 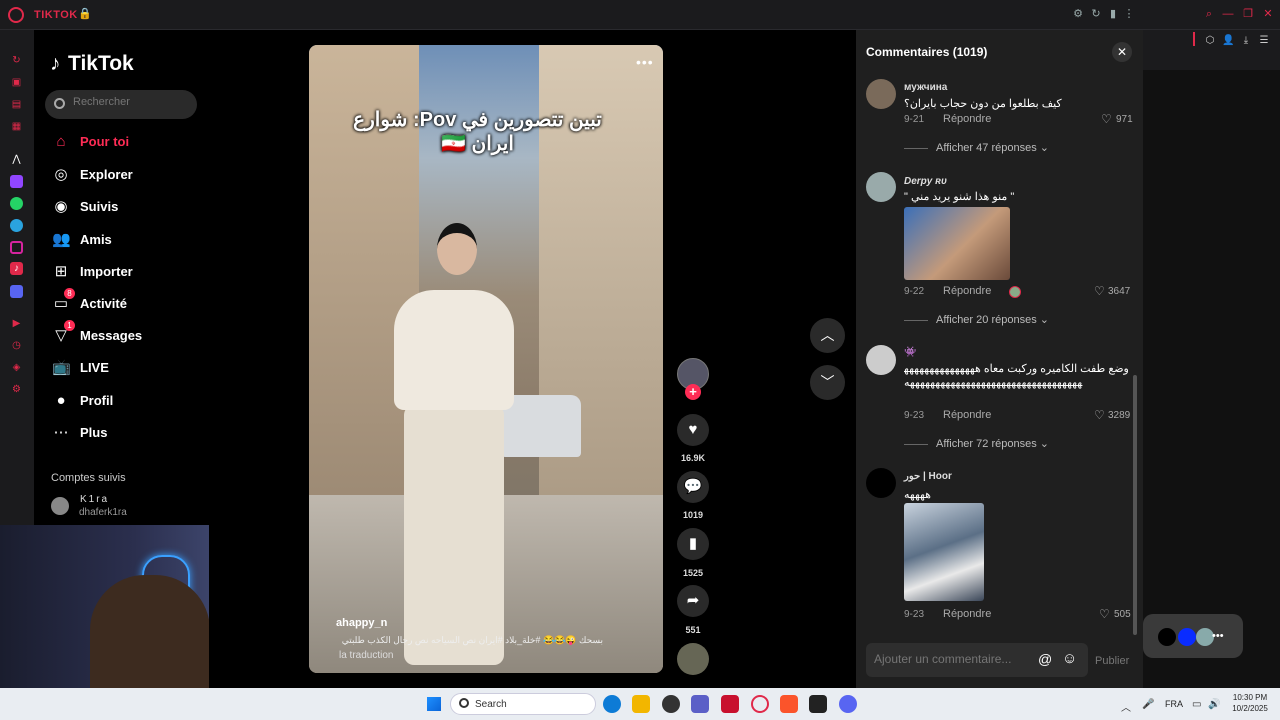 I want to click on instagram-icon, so click(x=16, y=247).